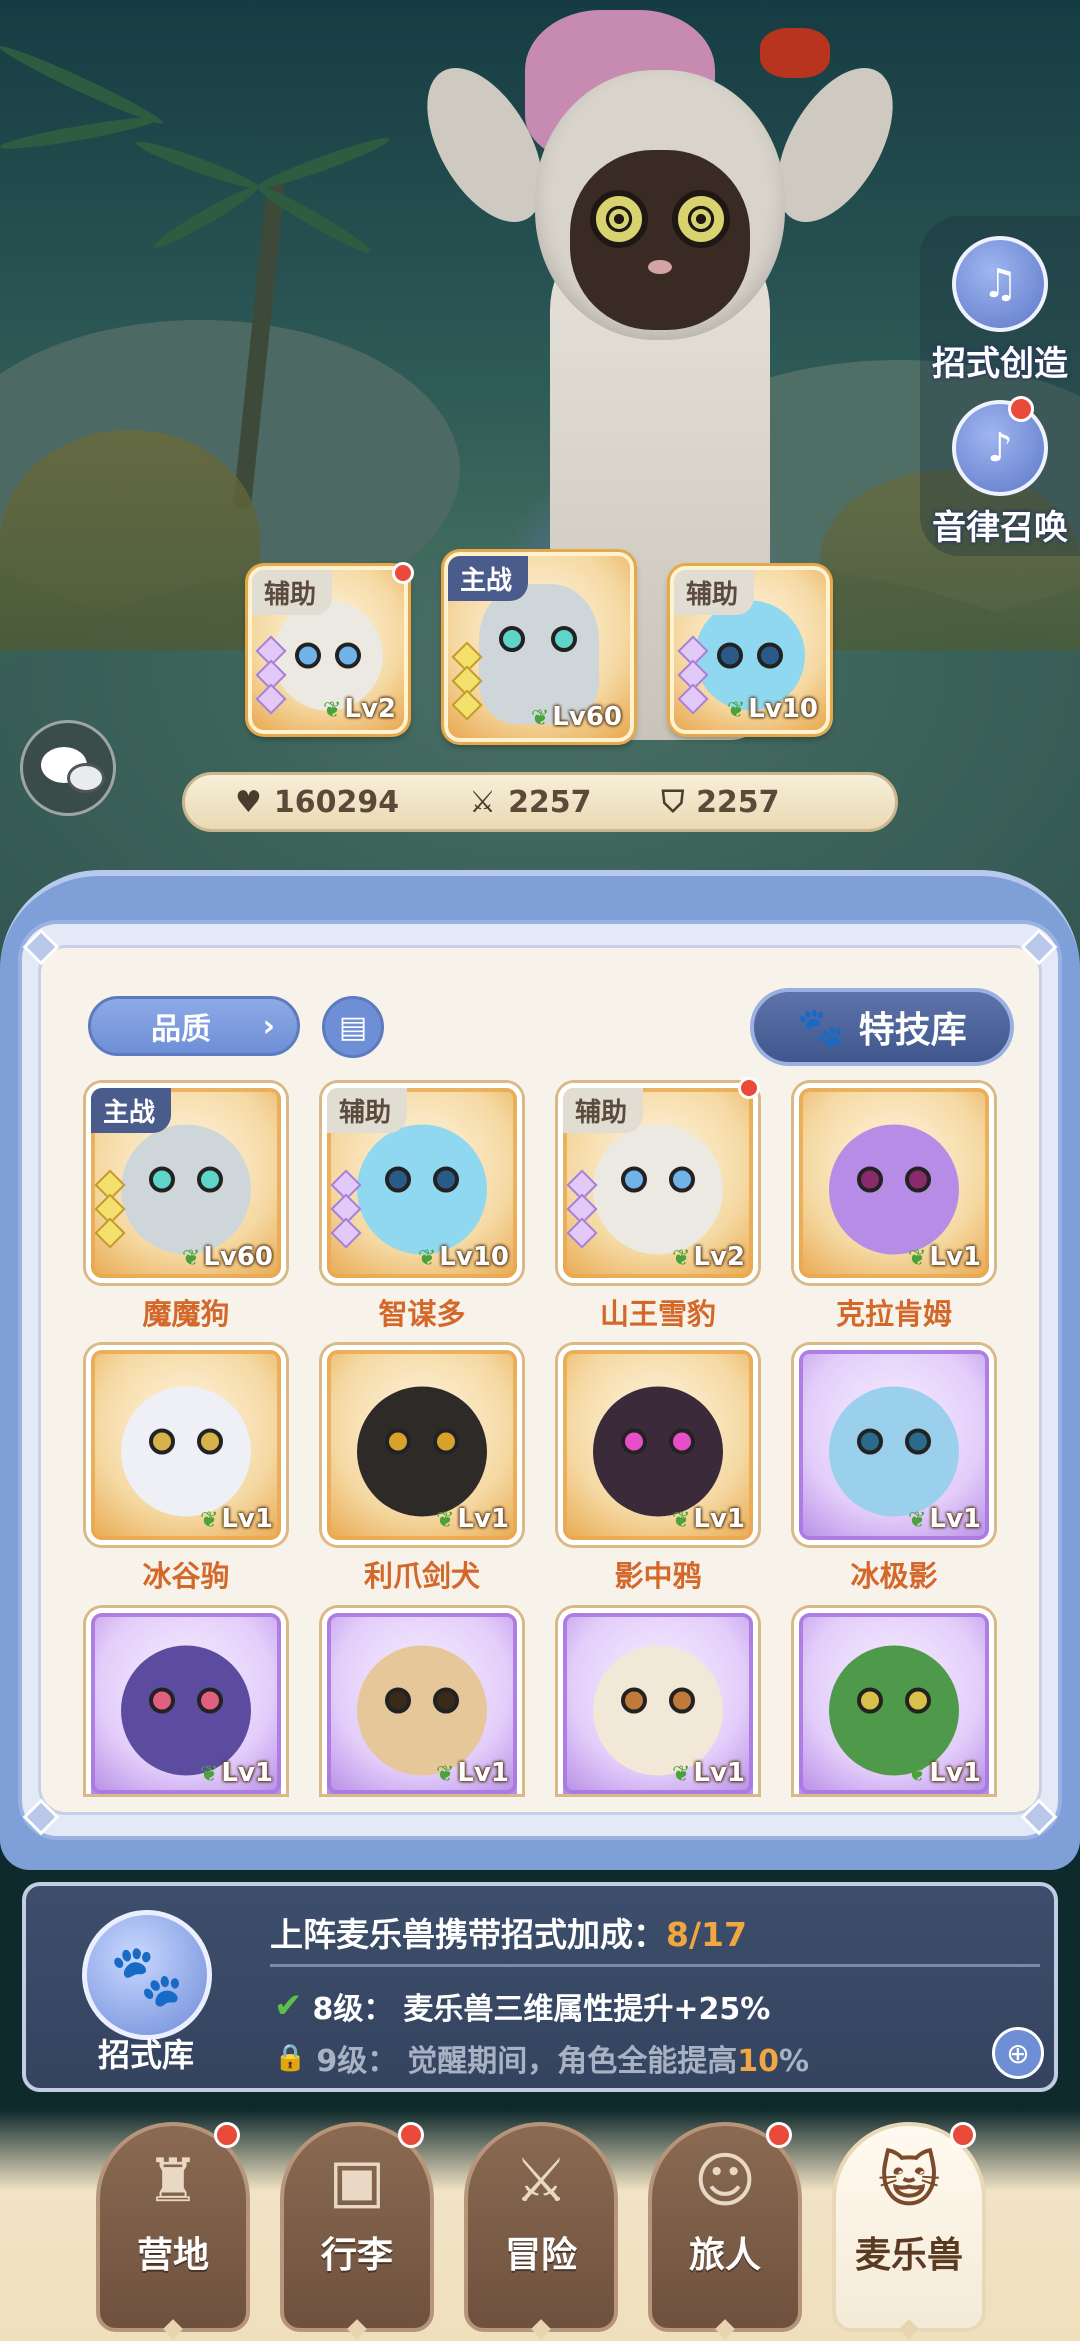 This screenshot has height=2341, width=1080. I want to click on team-slot-1: 辅助 ❦ Lv2, so click(328, 650).